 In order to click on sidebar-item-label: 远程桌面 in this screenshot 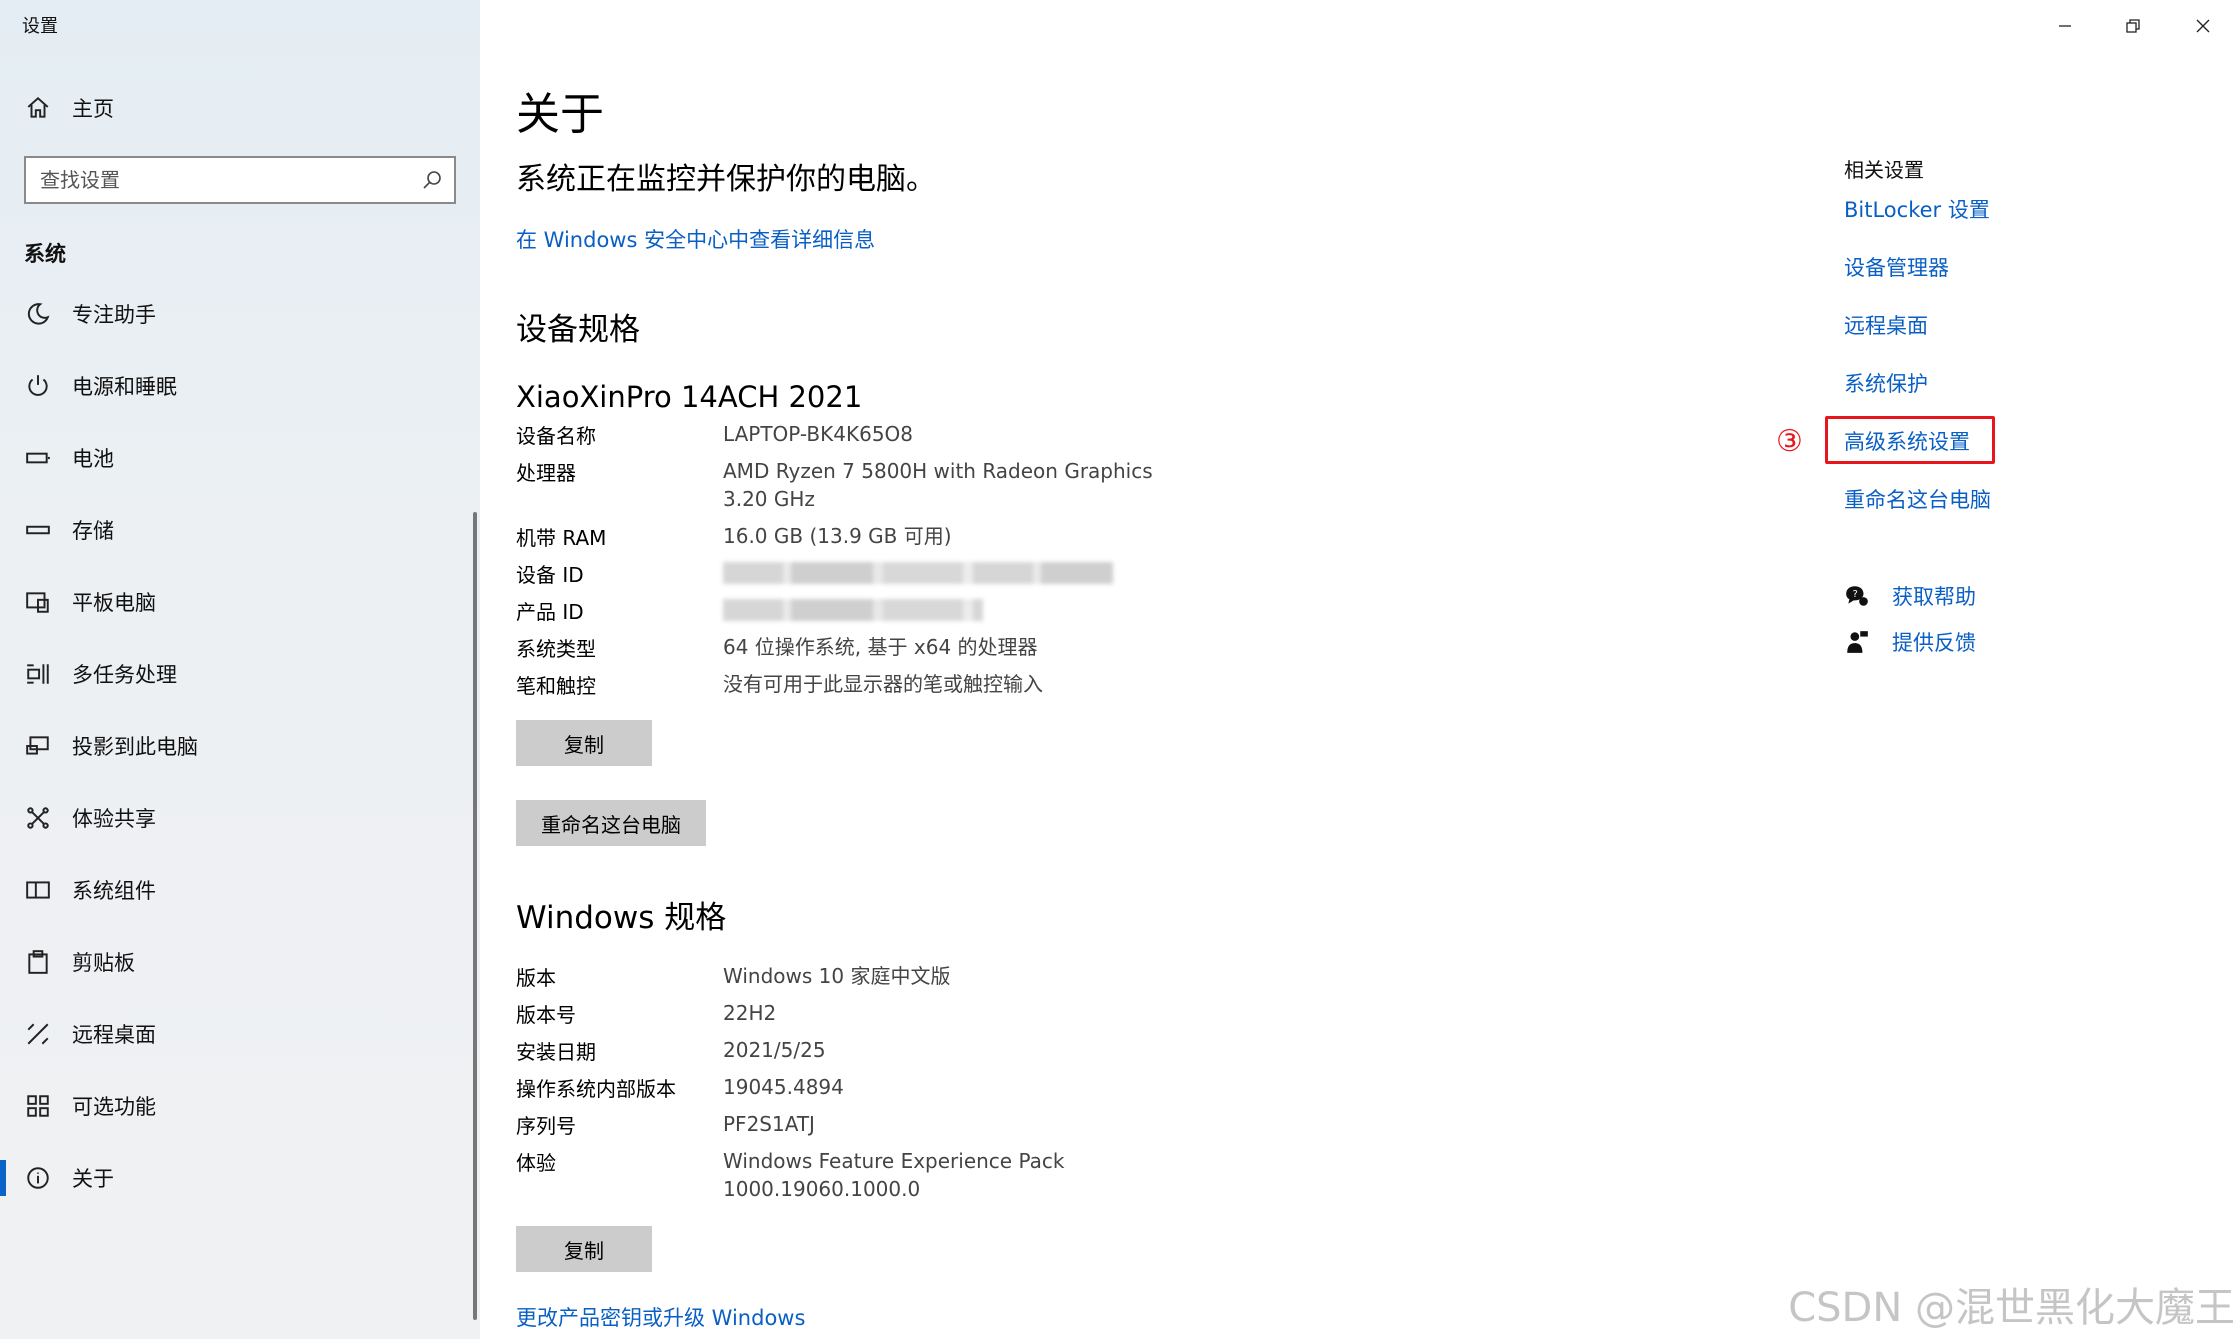, I will do `click(114, 1035)`.